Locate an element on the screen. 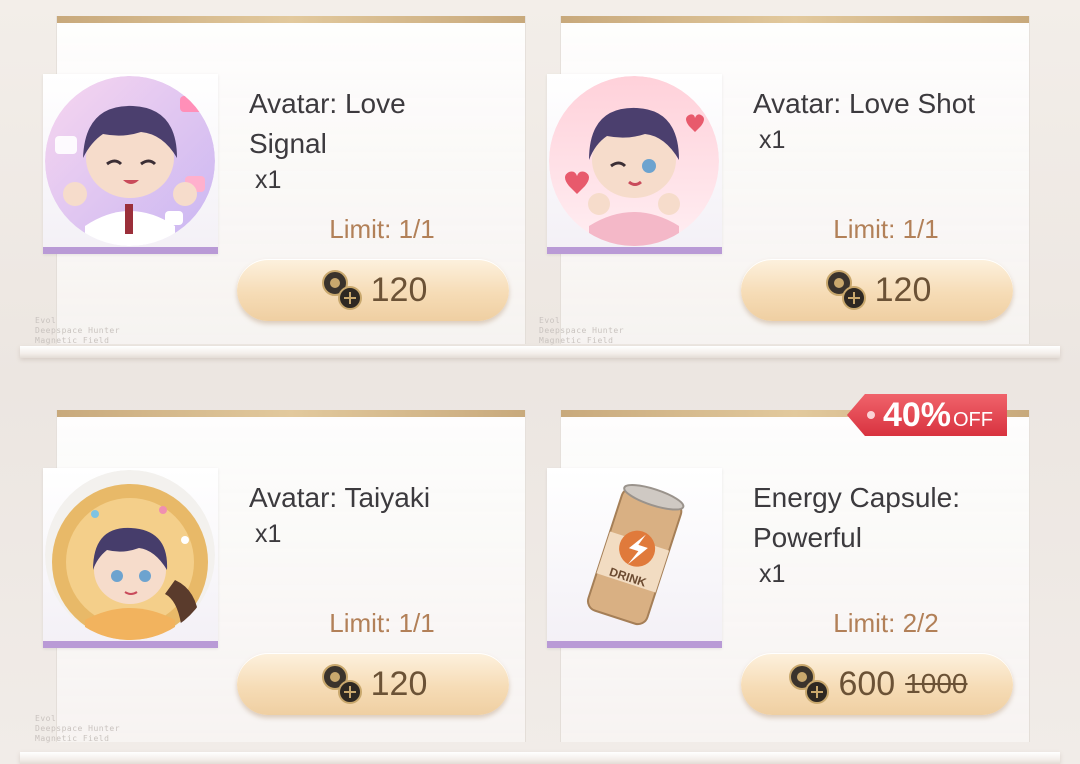 This screenshot has height=764, width=1080. original-price: 1000 is located at coordinates (936, 683).